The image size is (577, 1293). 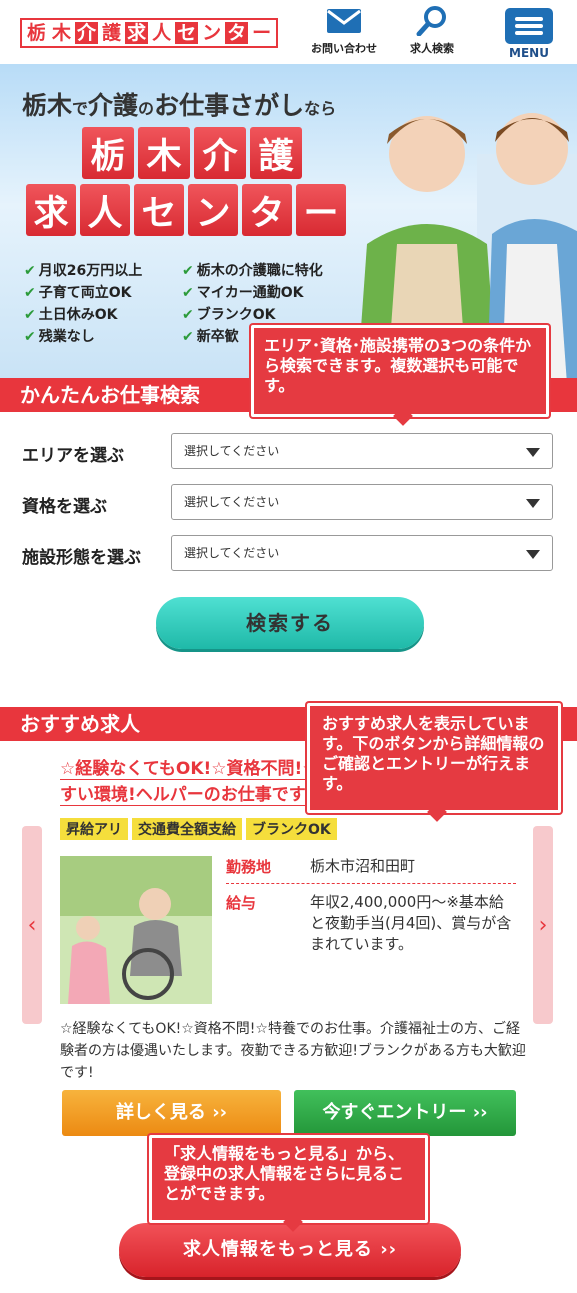 What do you see at coordinates (237, 33) in the screenshot?
I see `logo-char: タ` at bounding box center [237, 33].